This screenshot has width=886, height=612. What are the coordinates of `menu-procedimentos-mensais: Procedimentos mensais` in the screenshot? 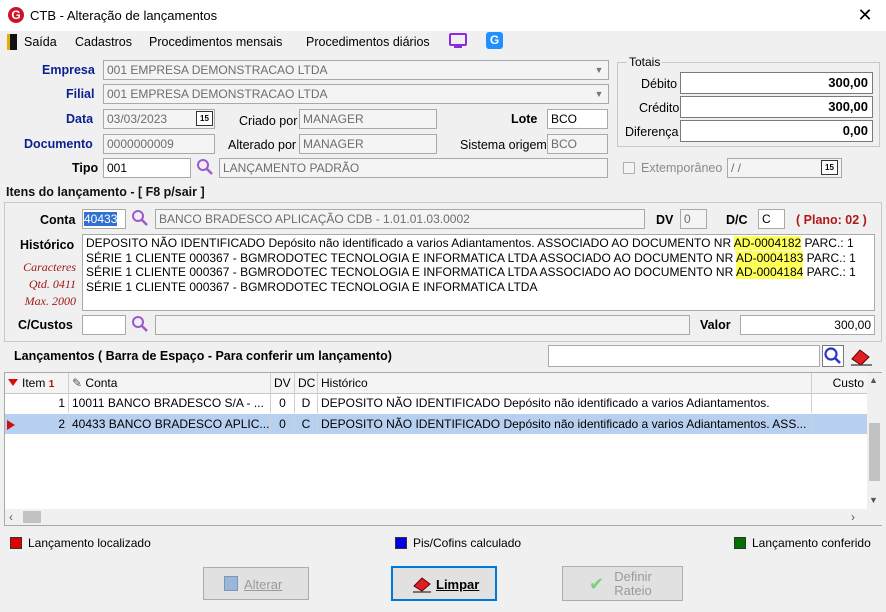 It's located at (215, 42).